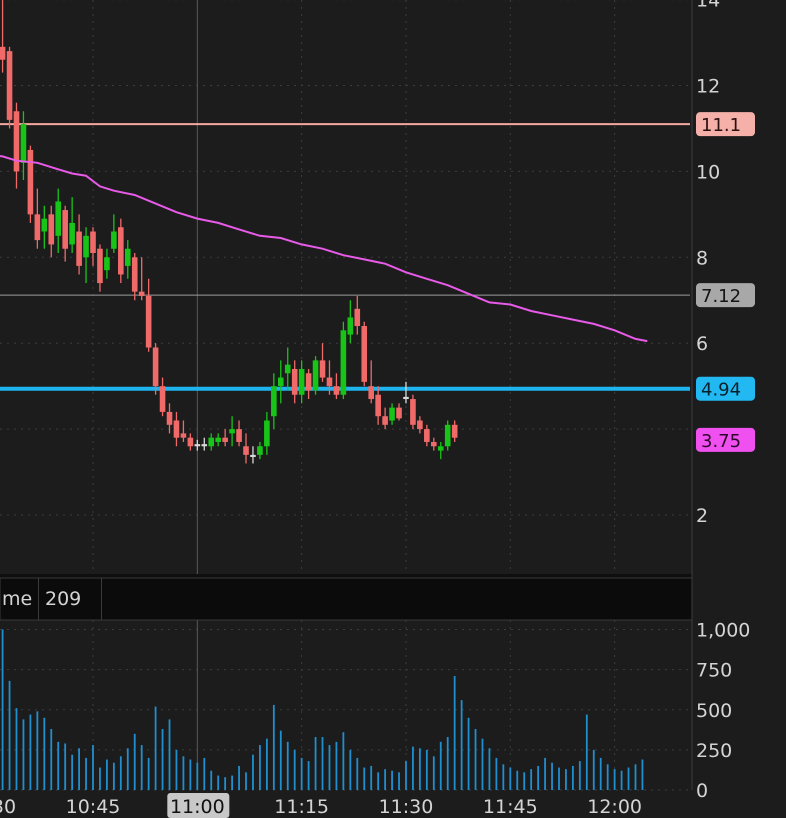  I want to click on time-tick-label: 11:00, so click(197, 807).